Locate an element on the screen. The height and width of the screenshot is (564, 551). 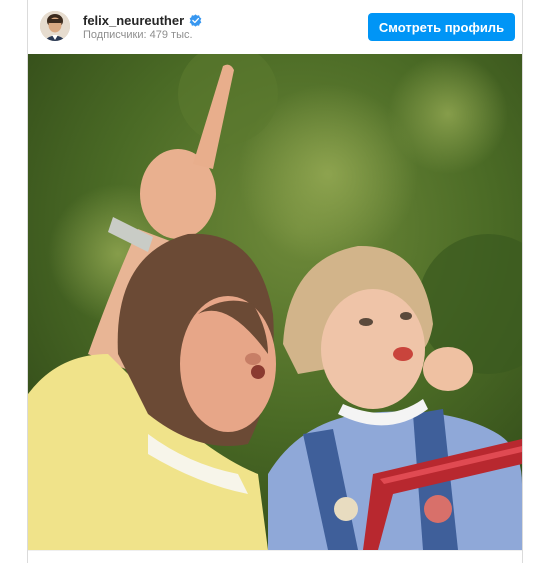
username-link: felix_neureuther is located at coordinates (133, 20).